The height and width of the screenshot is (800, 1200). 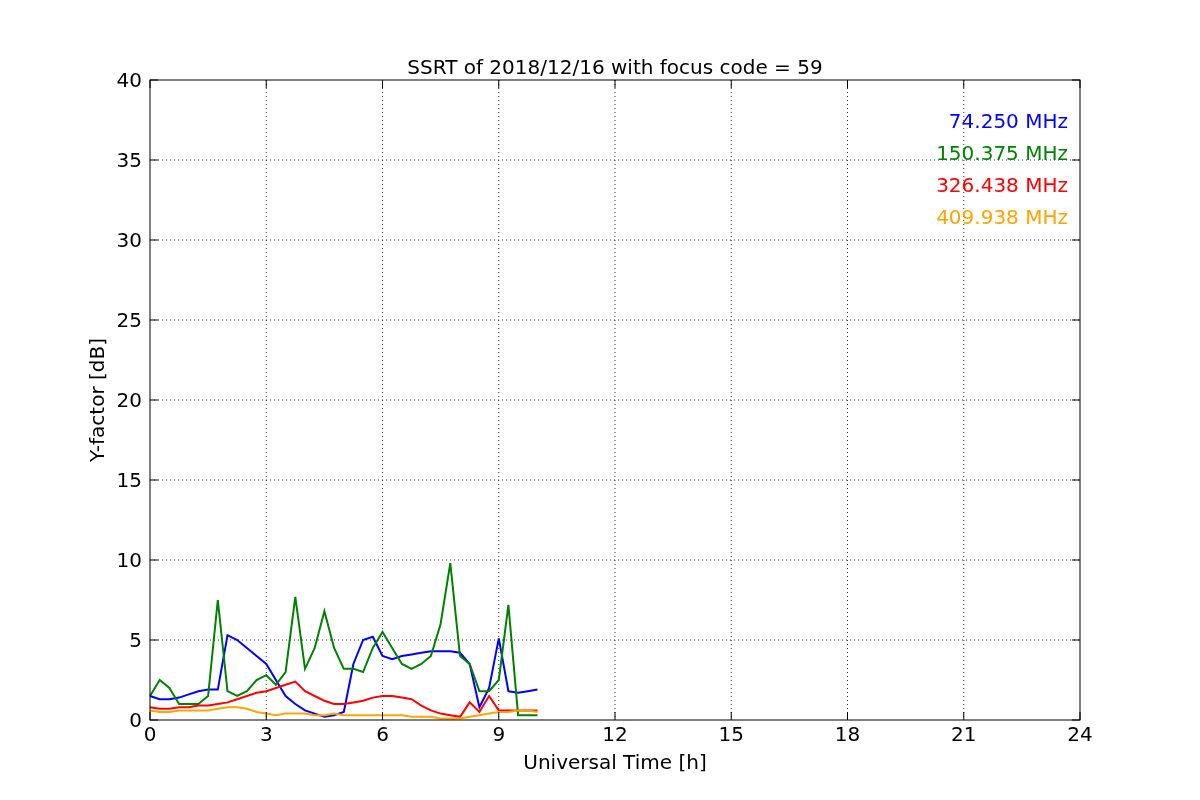 What do you see at coordinates (129, 240) in the screenshot?
I see `y-tick-label: 30` at bounding box center [129, 240].